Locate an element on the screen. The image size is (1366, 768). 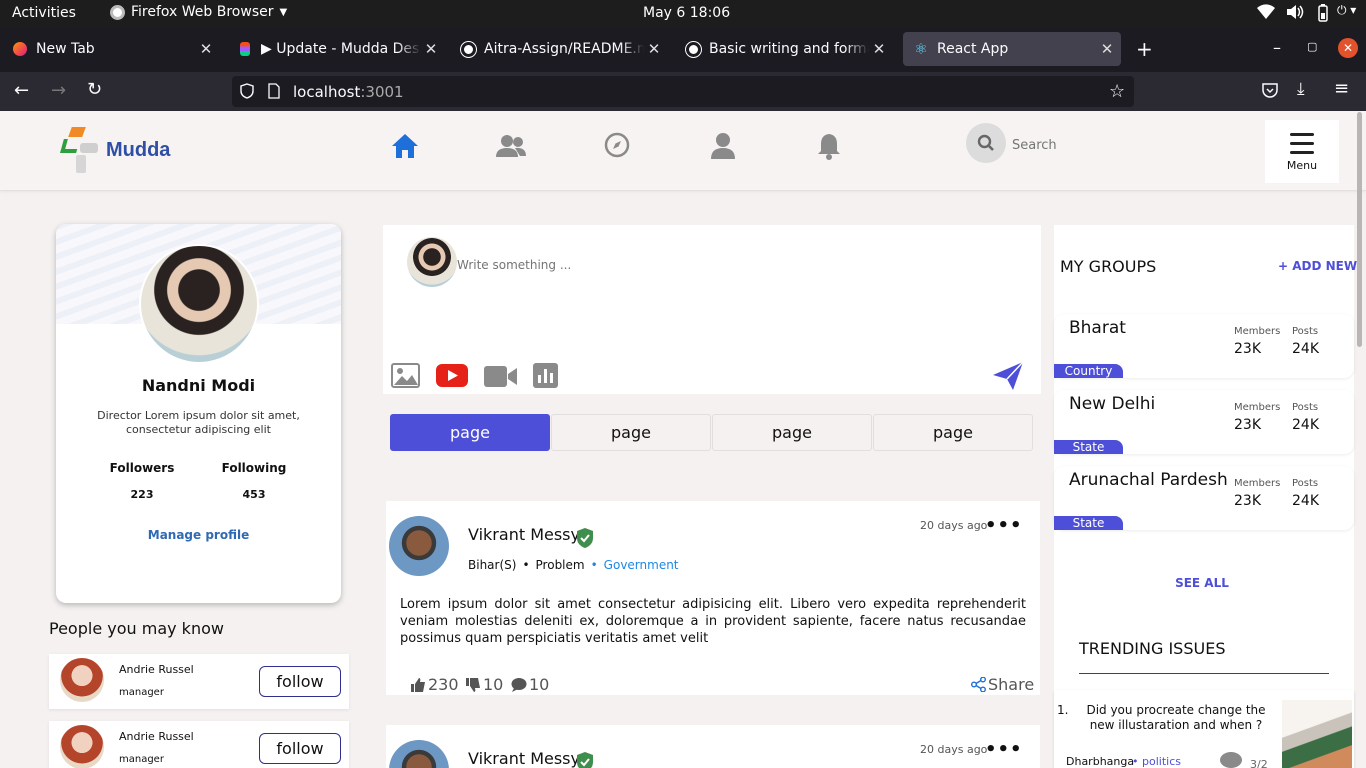
following-label: Following is located at coordinates (254, 468).